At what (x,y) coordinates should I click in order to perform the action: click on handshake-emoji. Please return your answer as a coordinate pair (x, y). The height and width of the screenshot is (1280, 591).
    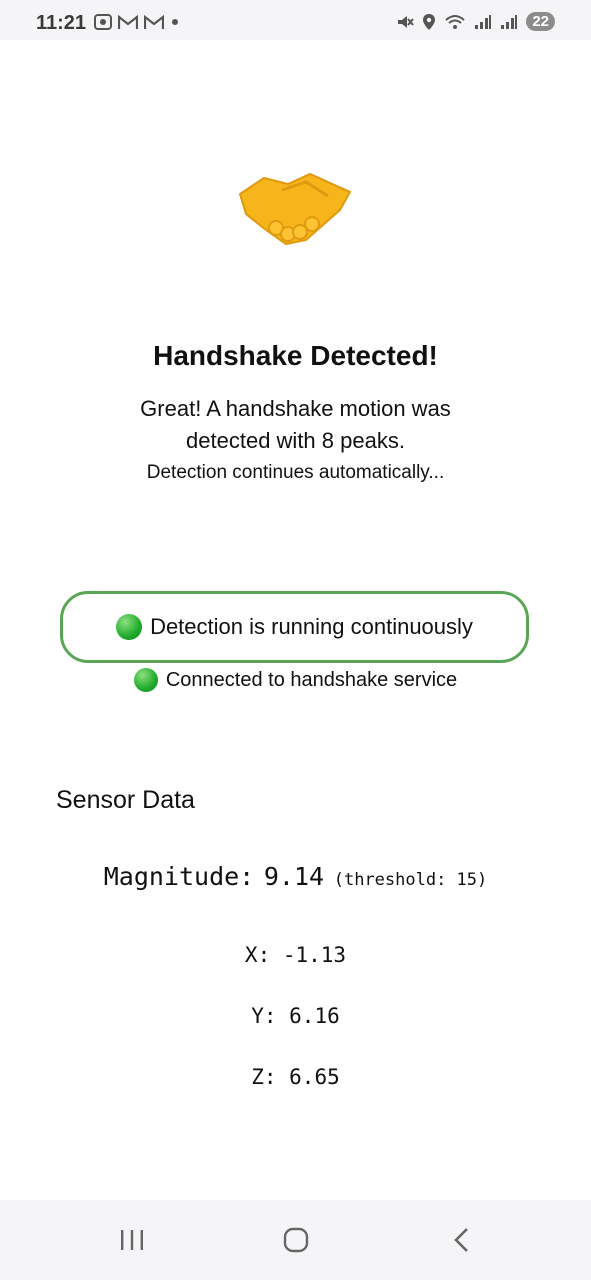
    Looking at the image, I should click on (295, 209).